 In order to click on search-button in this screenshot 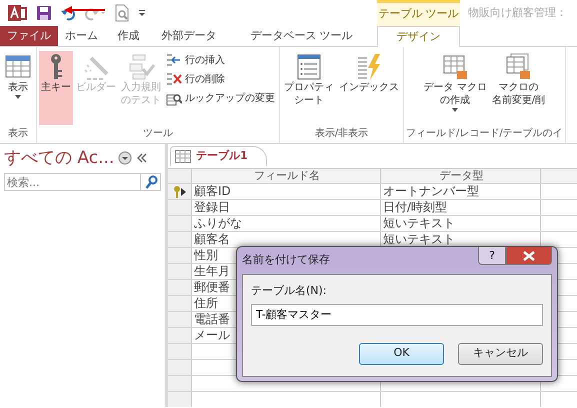, I will do `click(151, 182)`.